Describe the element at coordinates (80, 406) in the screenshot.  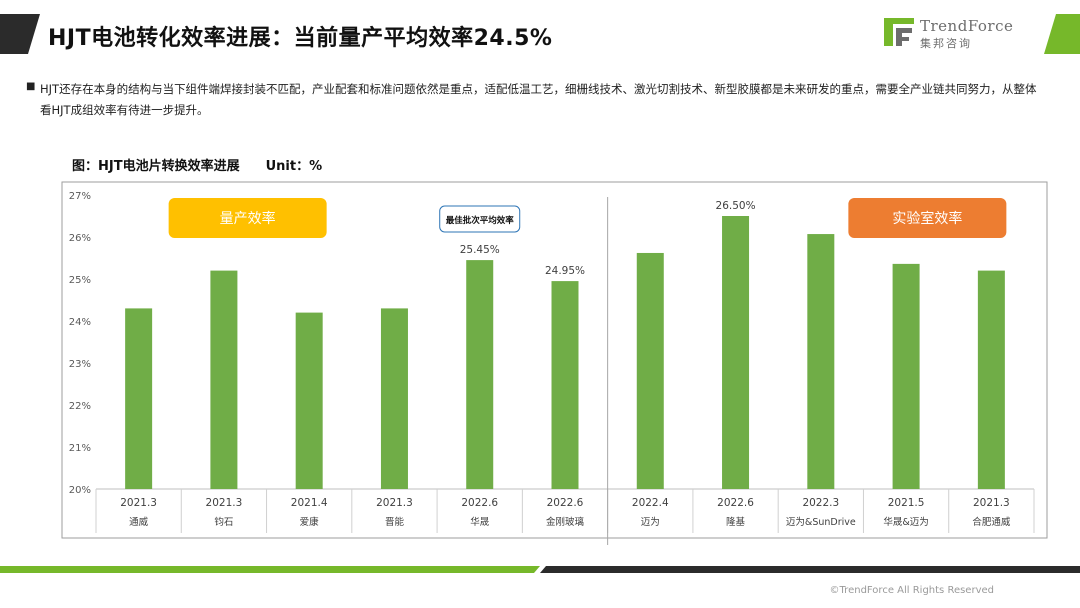
I see `y-tick-label: 22%` at that location.